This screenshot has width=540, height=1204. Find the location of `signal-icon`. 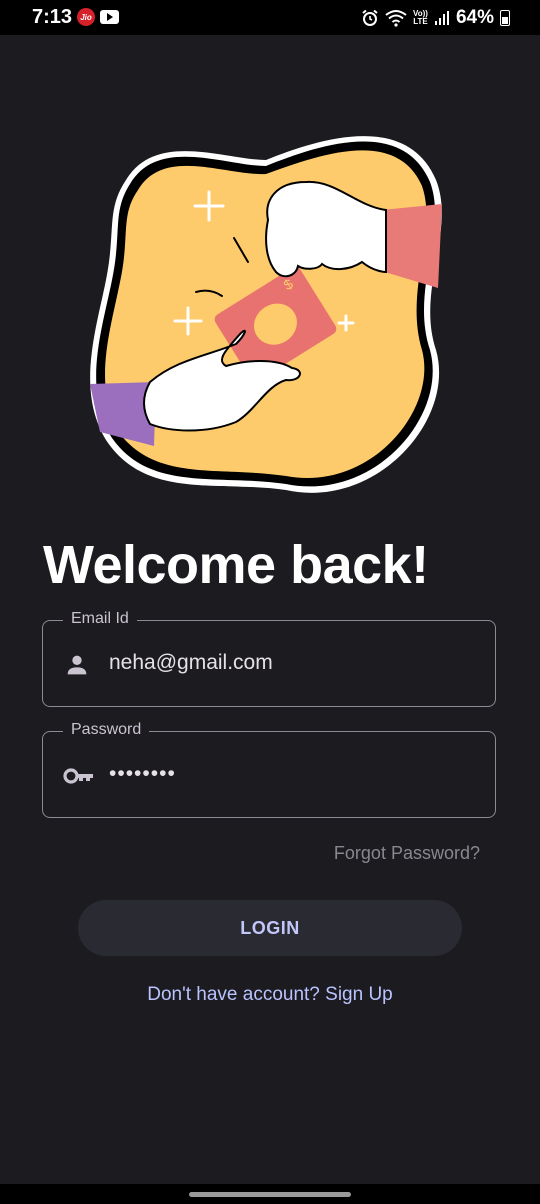

signal-icon is located at coordinates (442, 18).